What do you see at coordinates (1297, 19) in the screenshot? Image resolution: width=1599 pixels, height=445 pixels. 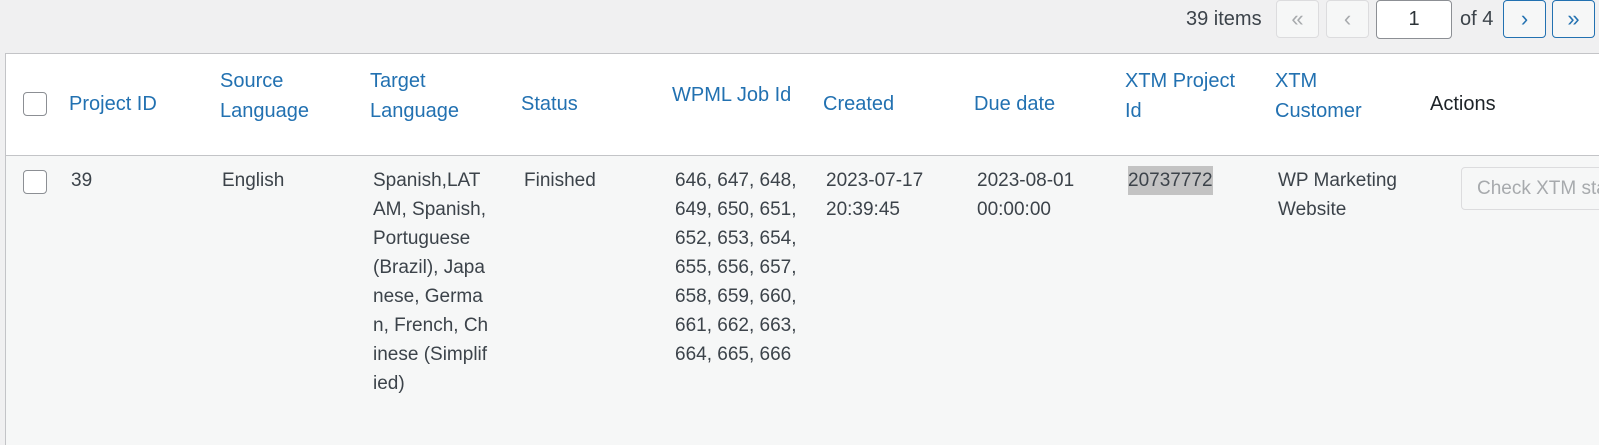 I see `first-page-button: «` at bounding box center [1297, 19].